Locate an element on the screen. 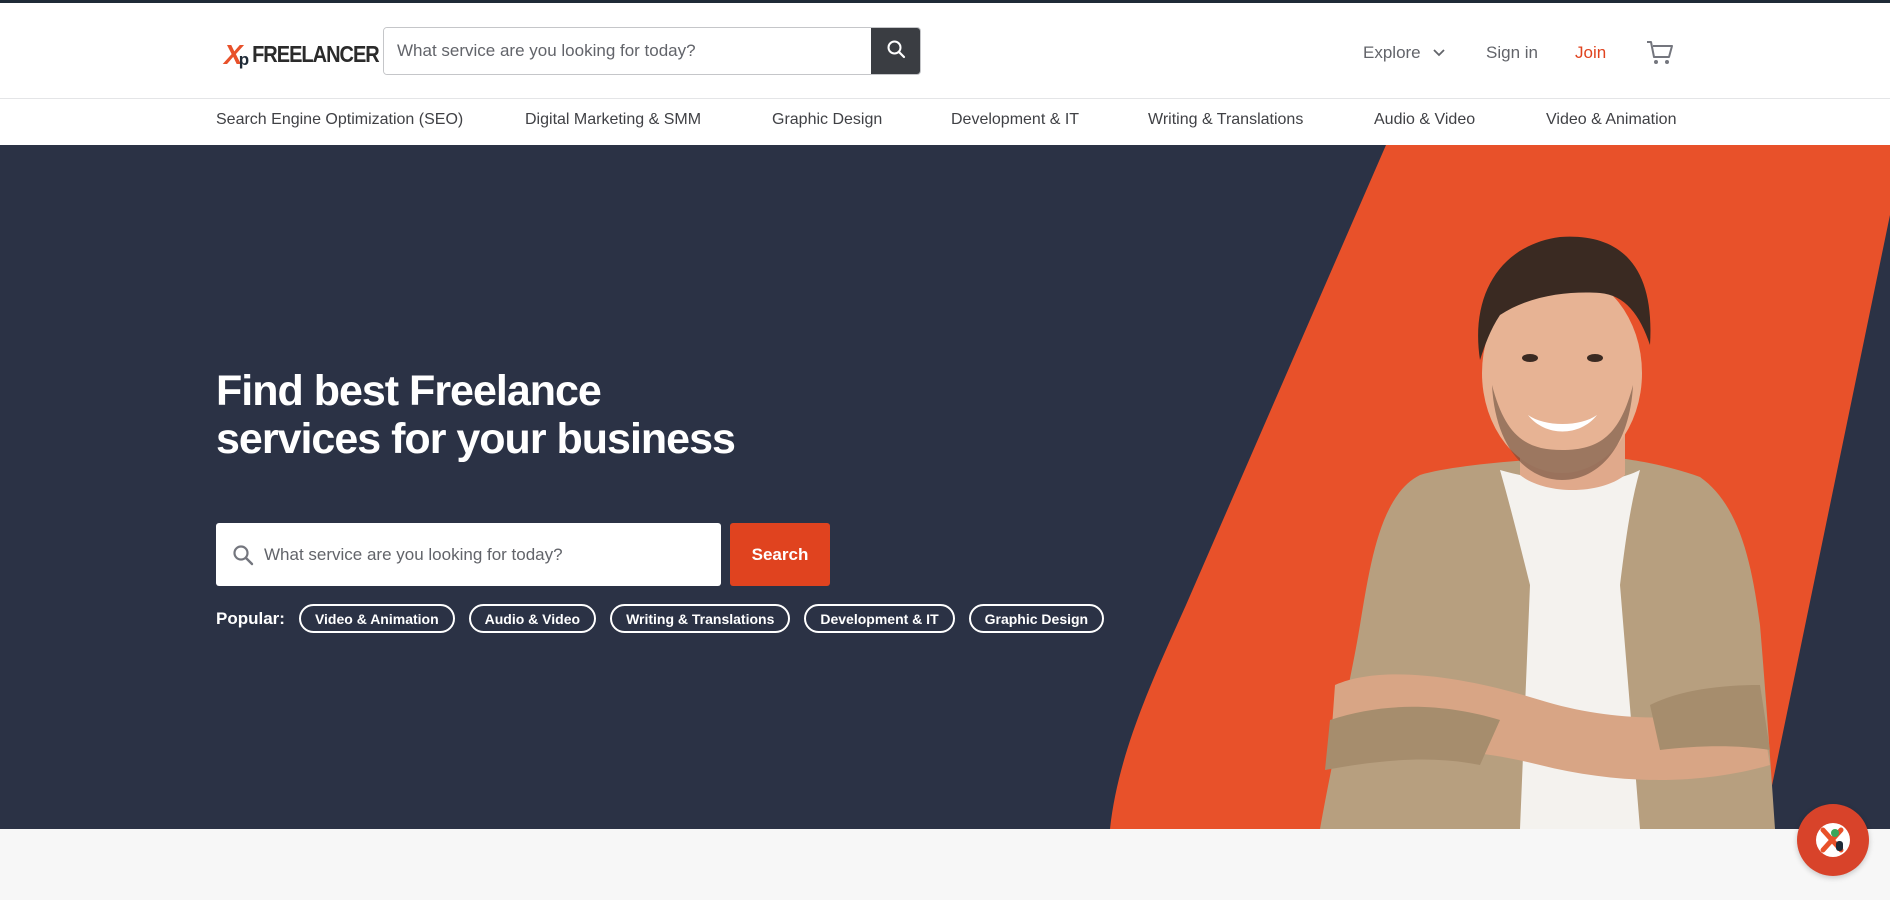 Image resolution: width=1890 pixels, height=900 pixels. hero-search is located at coordinates (468, 554).